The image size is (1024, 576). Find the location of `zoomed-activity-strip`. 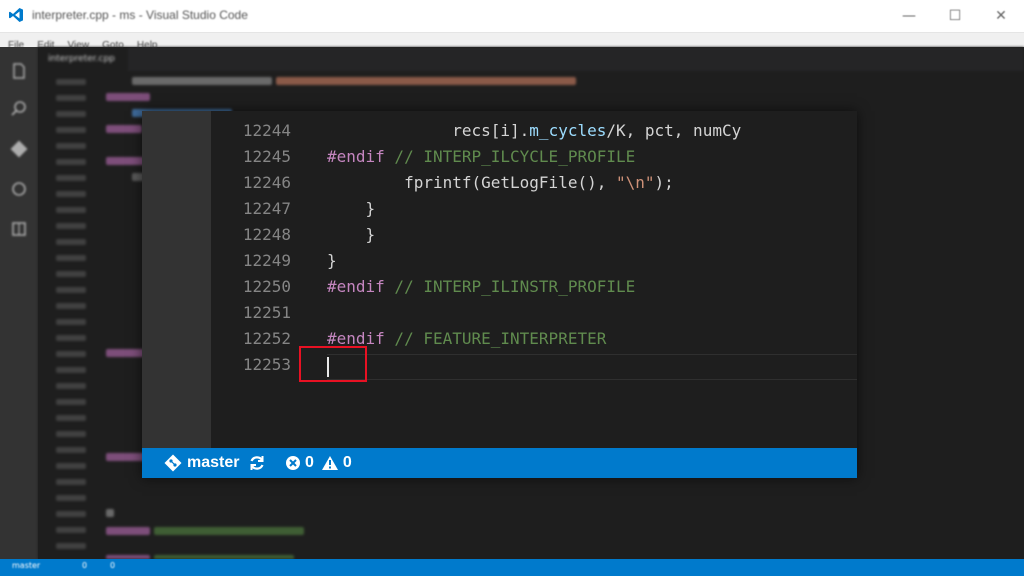

zoomed-activity-strip is located at coordinates (176, 279).